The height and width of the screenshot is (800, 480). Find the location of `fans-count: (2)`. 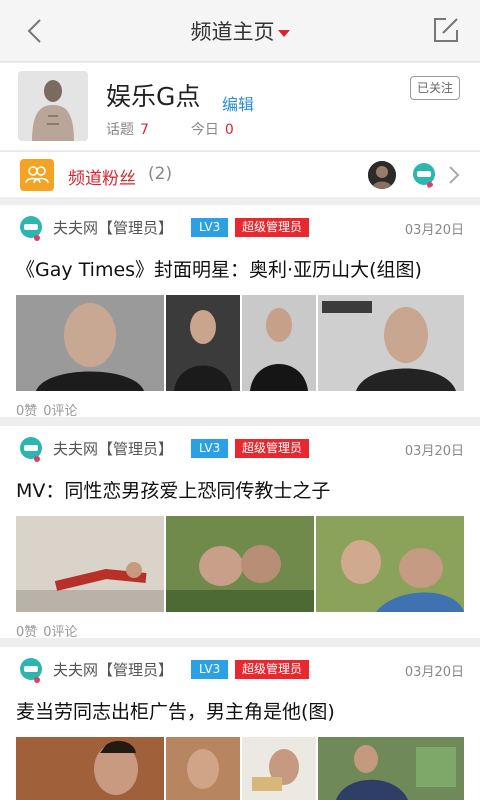

fans-count: (2) is located at coordinates (160, 174).